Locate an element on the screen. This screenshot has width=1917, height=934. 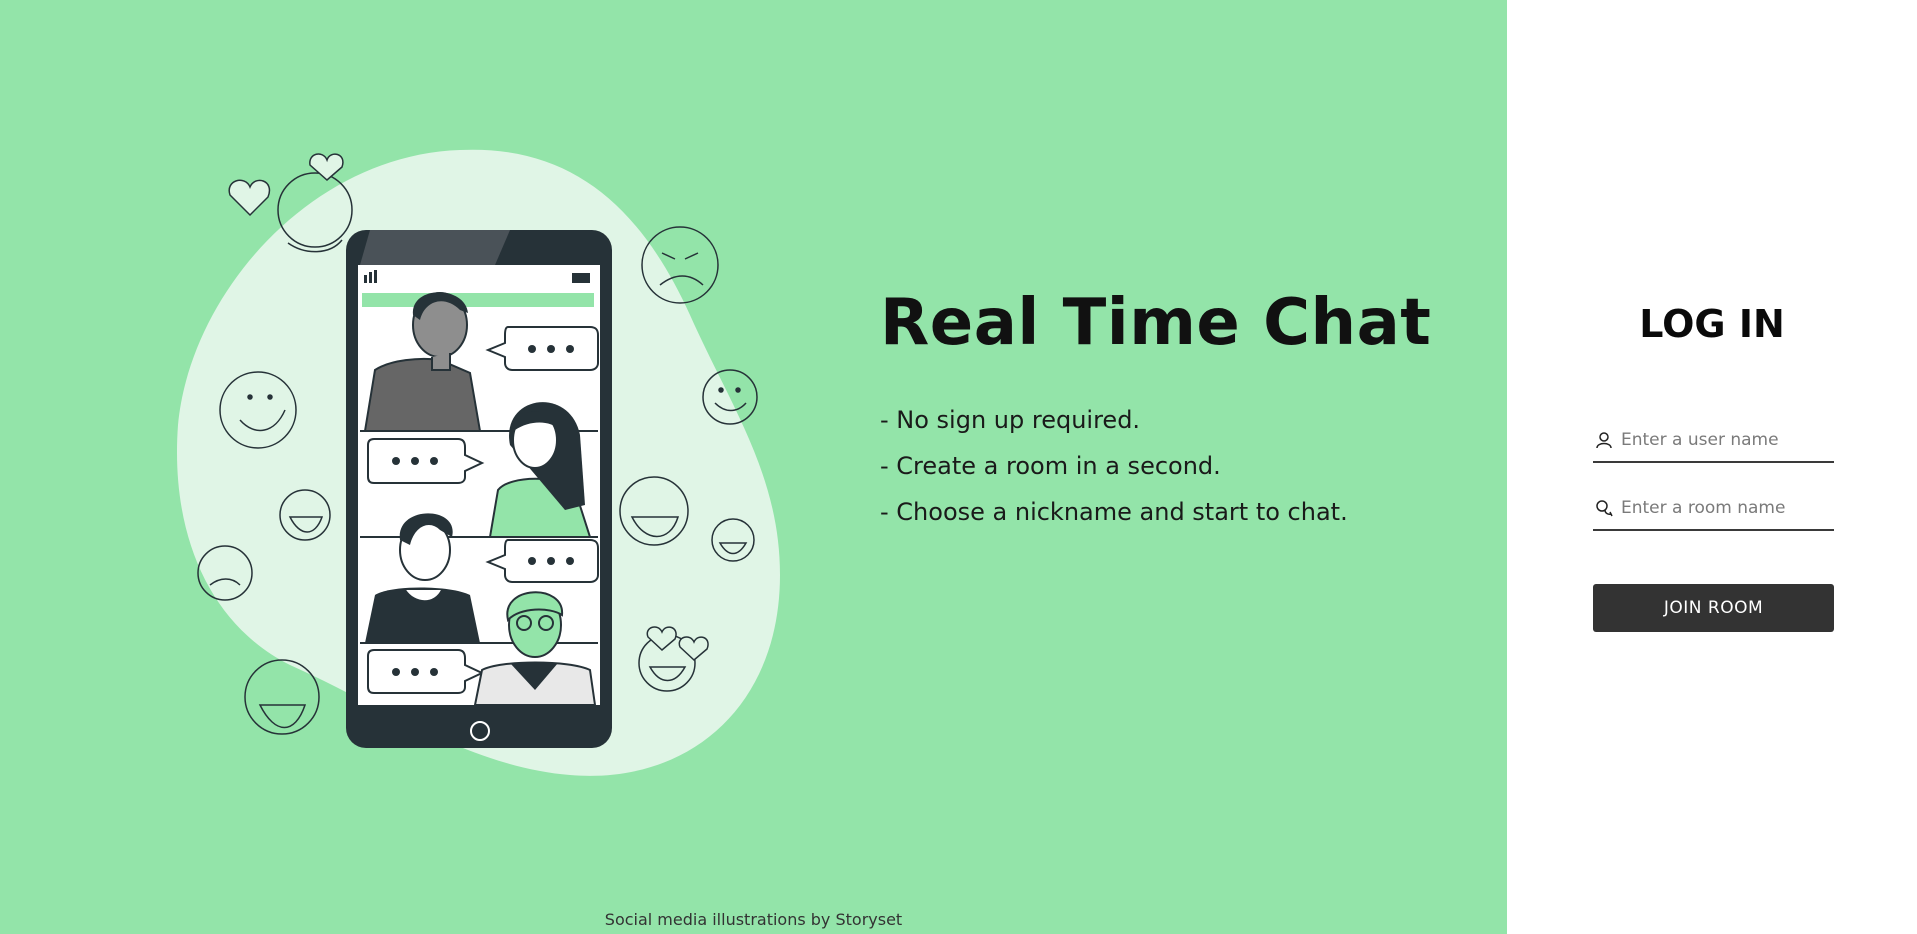
user-icon is located at coordinates (1604, 440).